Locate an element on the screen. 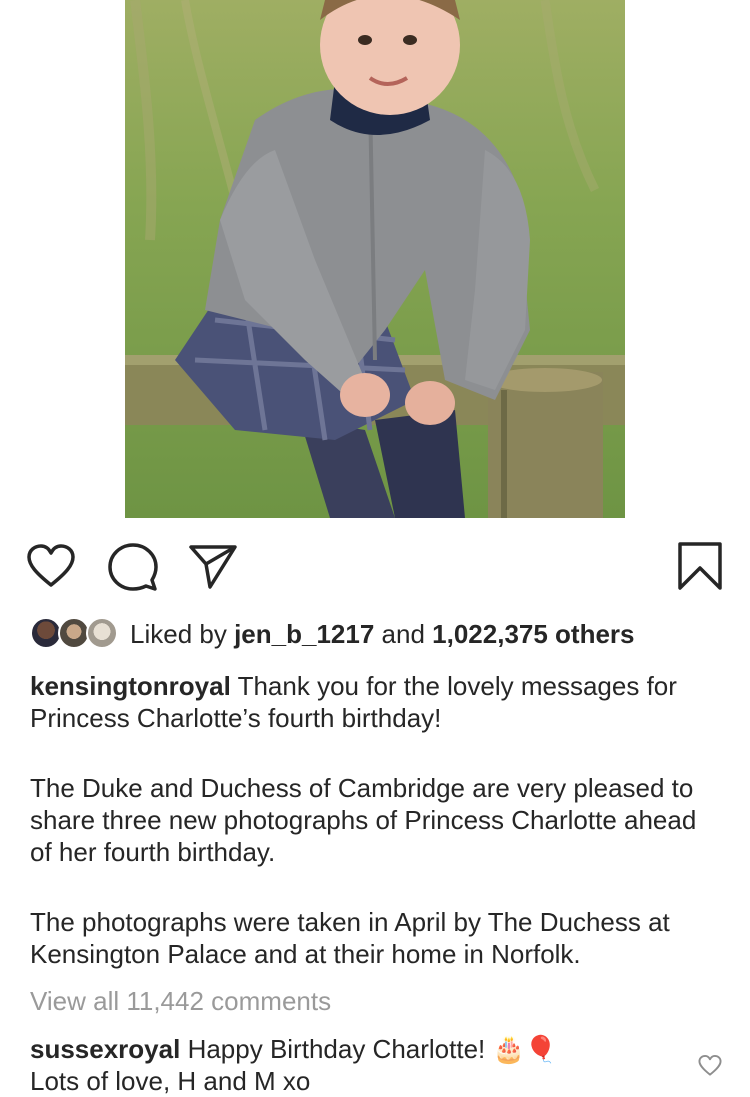  comment-username-link: sussexroyal is located at coordinates (105, 1049).